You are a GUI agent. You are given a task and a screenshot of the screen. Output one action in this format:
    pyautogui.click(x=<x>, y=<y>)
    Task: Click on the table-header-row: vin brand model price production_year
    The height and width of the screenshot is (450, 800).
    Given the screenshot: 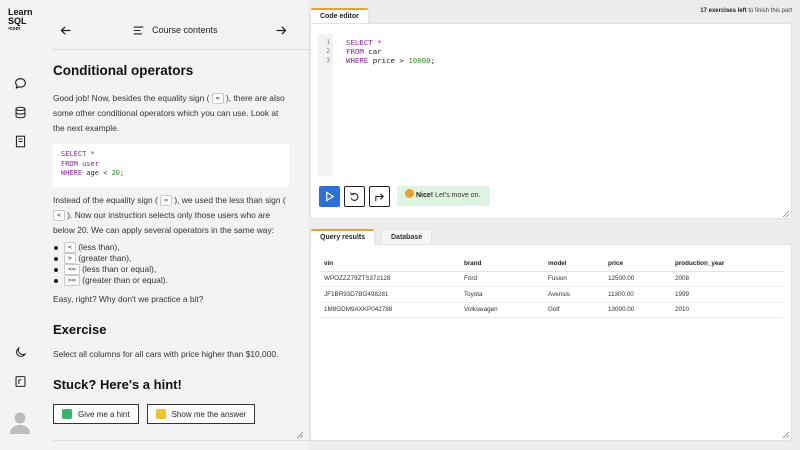 What is the action you would take?
    pyautogui.click(x=551, y=264)
    